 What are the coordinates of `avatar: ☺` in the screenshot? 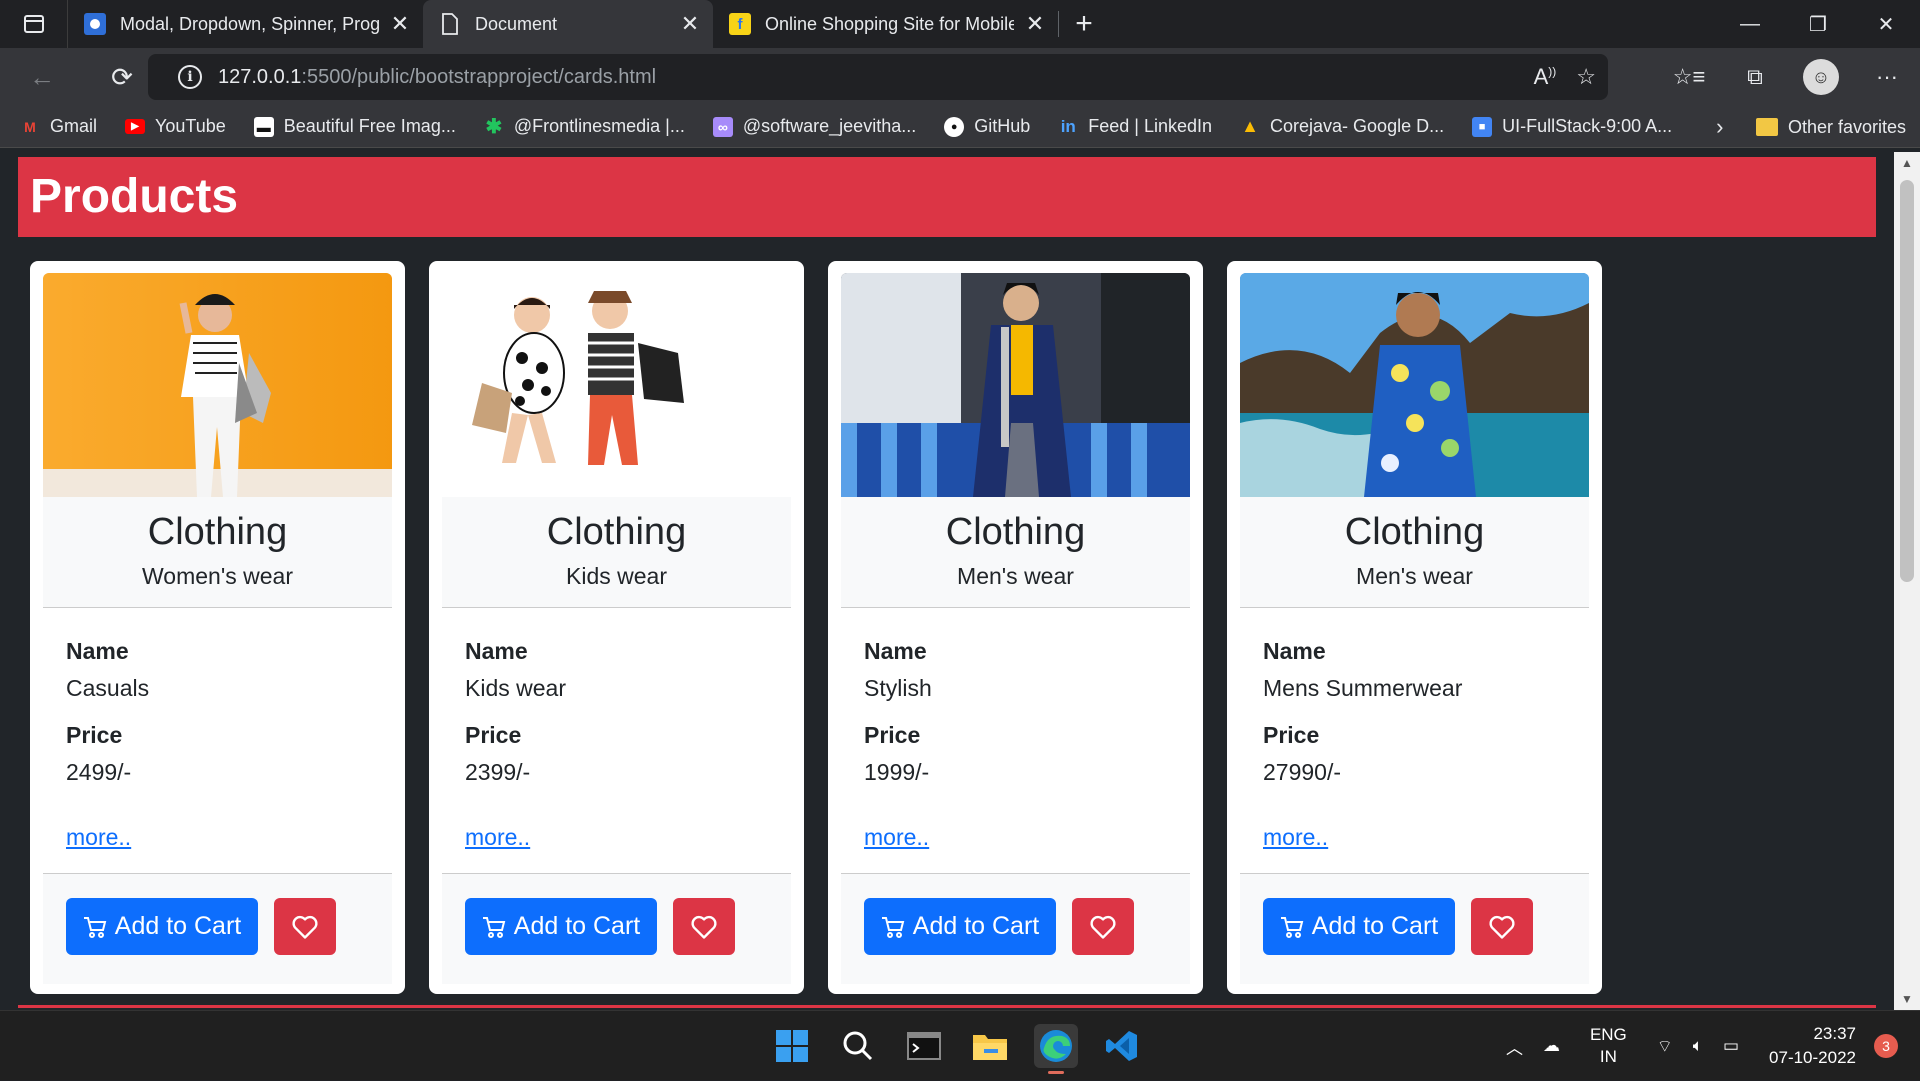 It's located at (1821, 77).